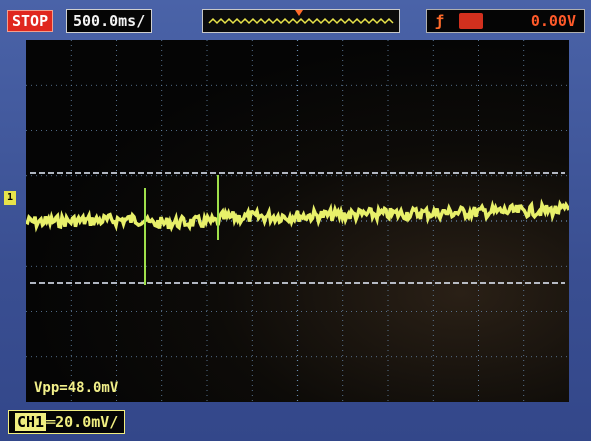  What do you see at coordinates (30, 21) in the screenshot?
I see `run-stop-status: STOP` at bounding box center [30, 21].